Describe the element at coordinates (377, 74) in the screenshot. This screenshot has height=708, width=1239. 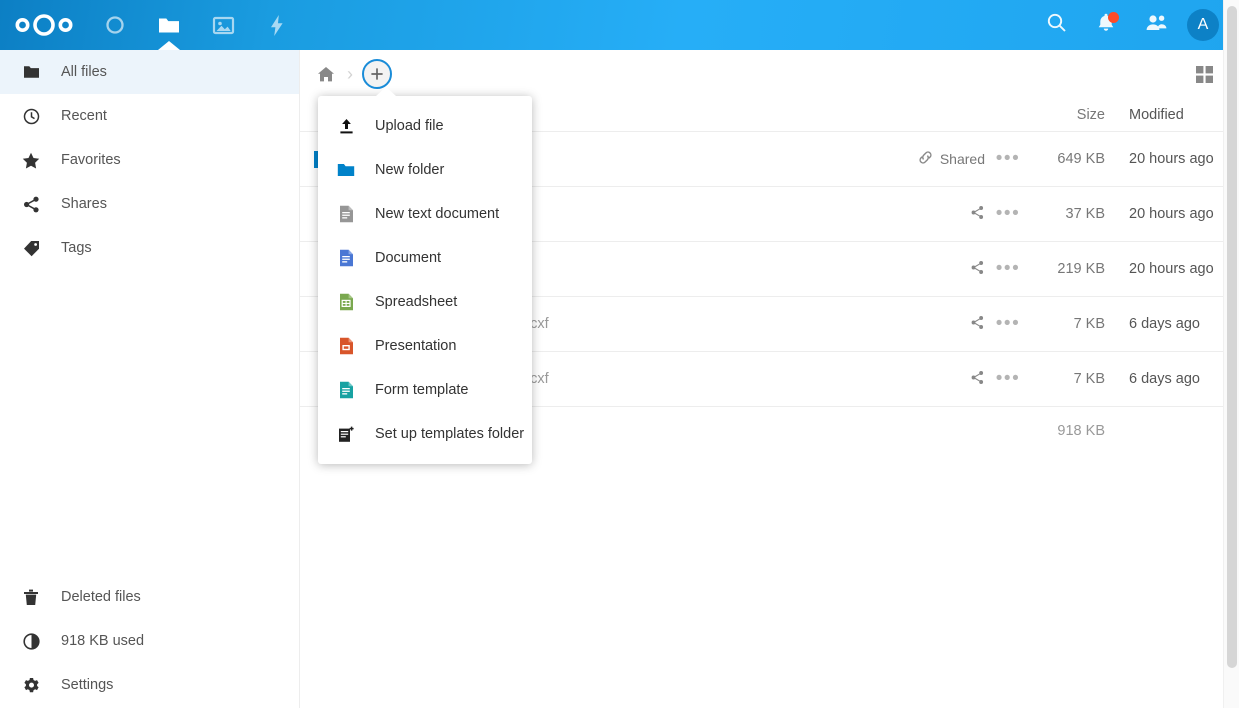
I see `new-file-button` at that location.